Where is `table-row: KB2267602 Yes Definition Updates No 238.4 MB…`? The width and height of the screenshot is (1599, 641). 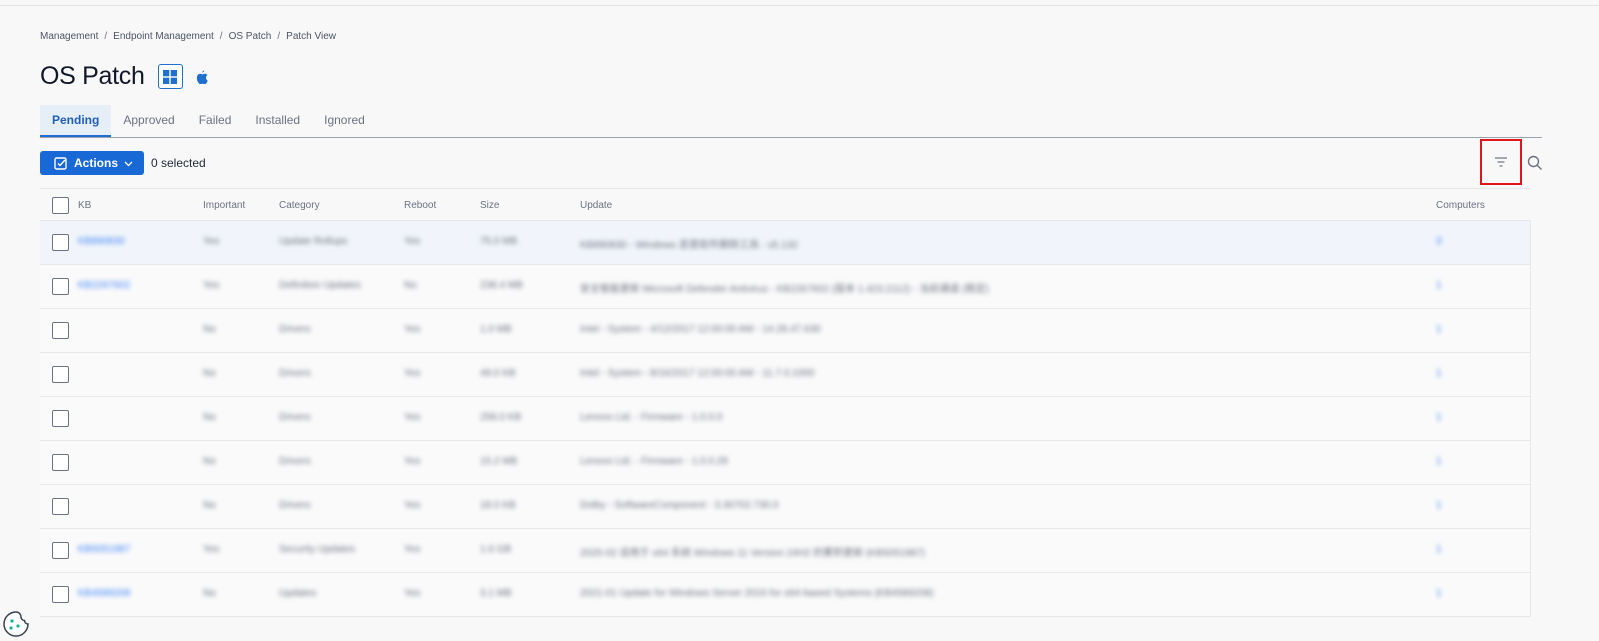 table-row: KB2267602 Yes Definition Updates No 238.4 MB… is located at coordinates (785, 287).